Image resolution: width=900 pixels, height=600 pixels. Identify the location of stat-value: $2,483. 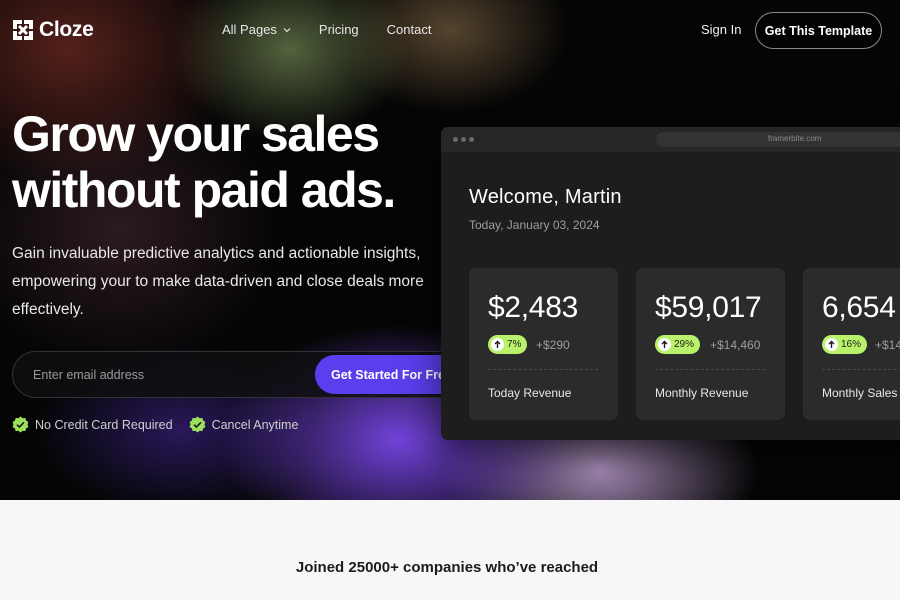
(533, 307).